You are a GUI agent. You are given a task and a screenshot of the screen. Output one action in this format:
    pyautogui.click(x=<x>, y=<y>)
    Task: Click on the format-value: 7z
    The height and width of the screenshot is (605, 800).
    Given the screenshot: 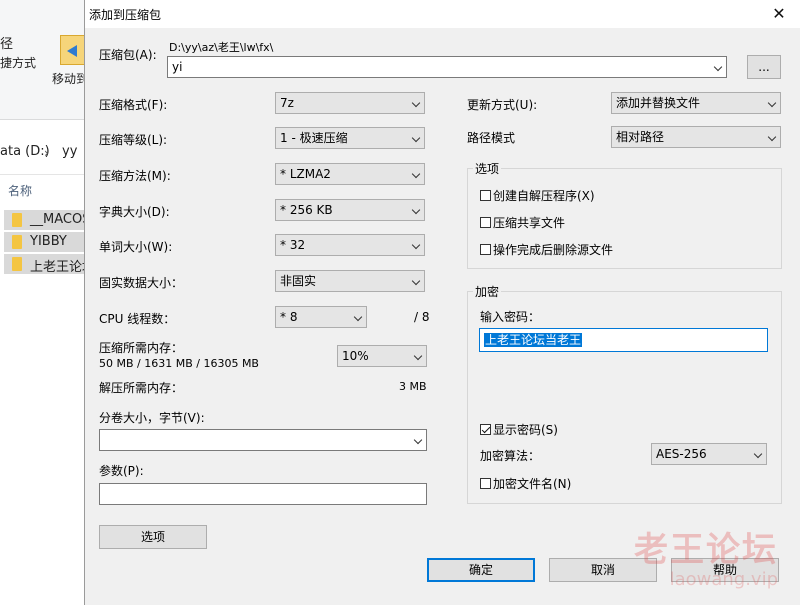 What is the action you would take?
    pyautogui.click(x=287, y=103)
    